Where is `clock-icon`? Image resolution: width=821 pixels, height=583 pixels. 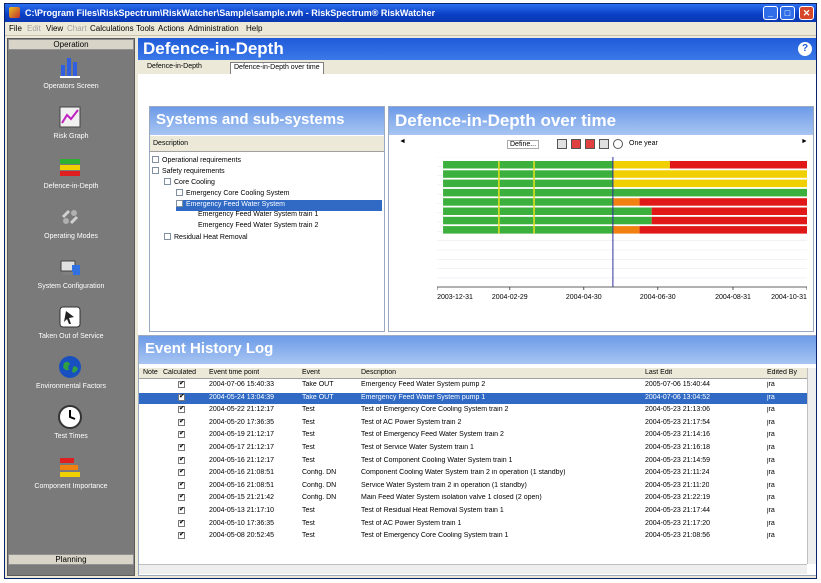
clock-icon is located at coordinates (618, 144).